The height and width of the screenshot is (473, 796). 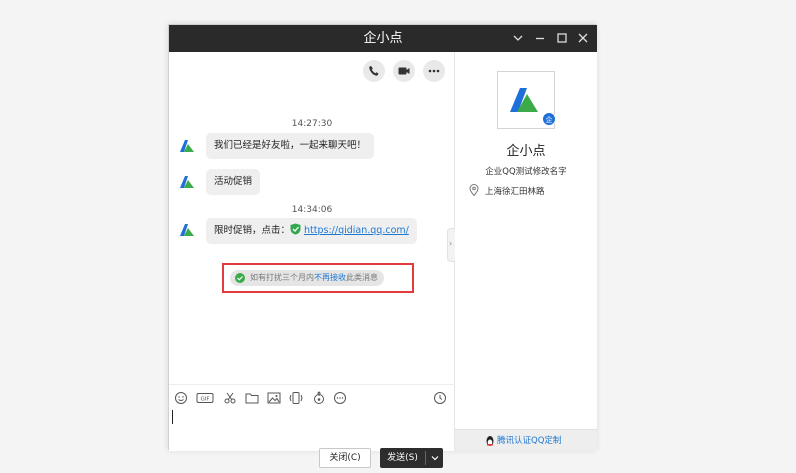 I want to click on phone-icon, so click(x=374, y=71).